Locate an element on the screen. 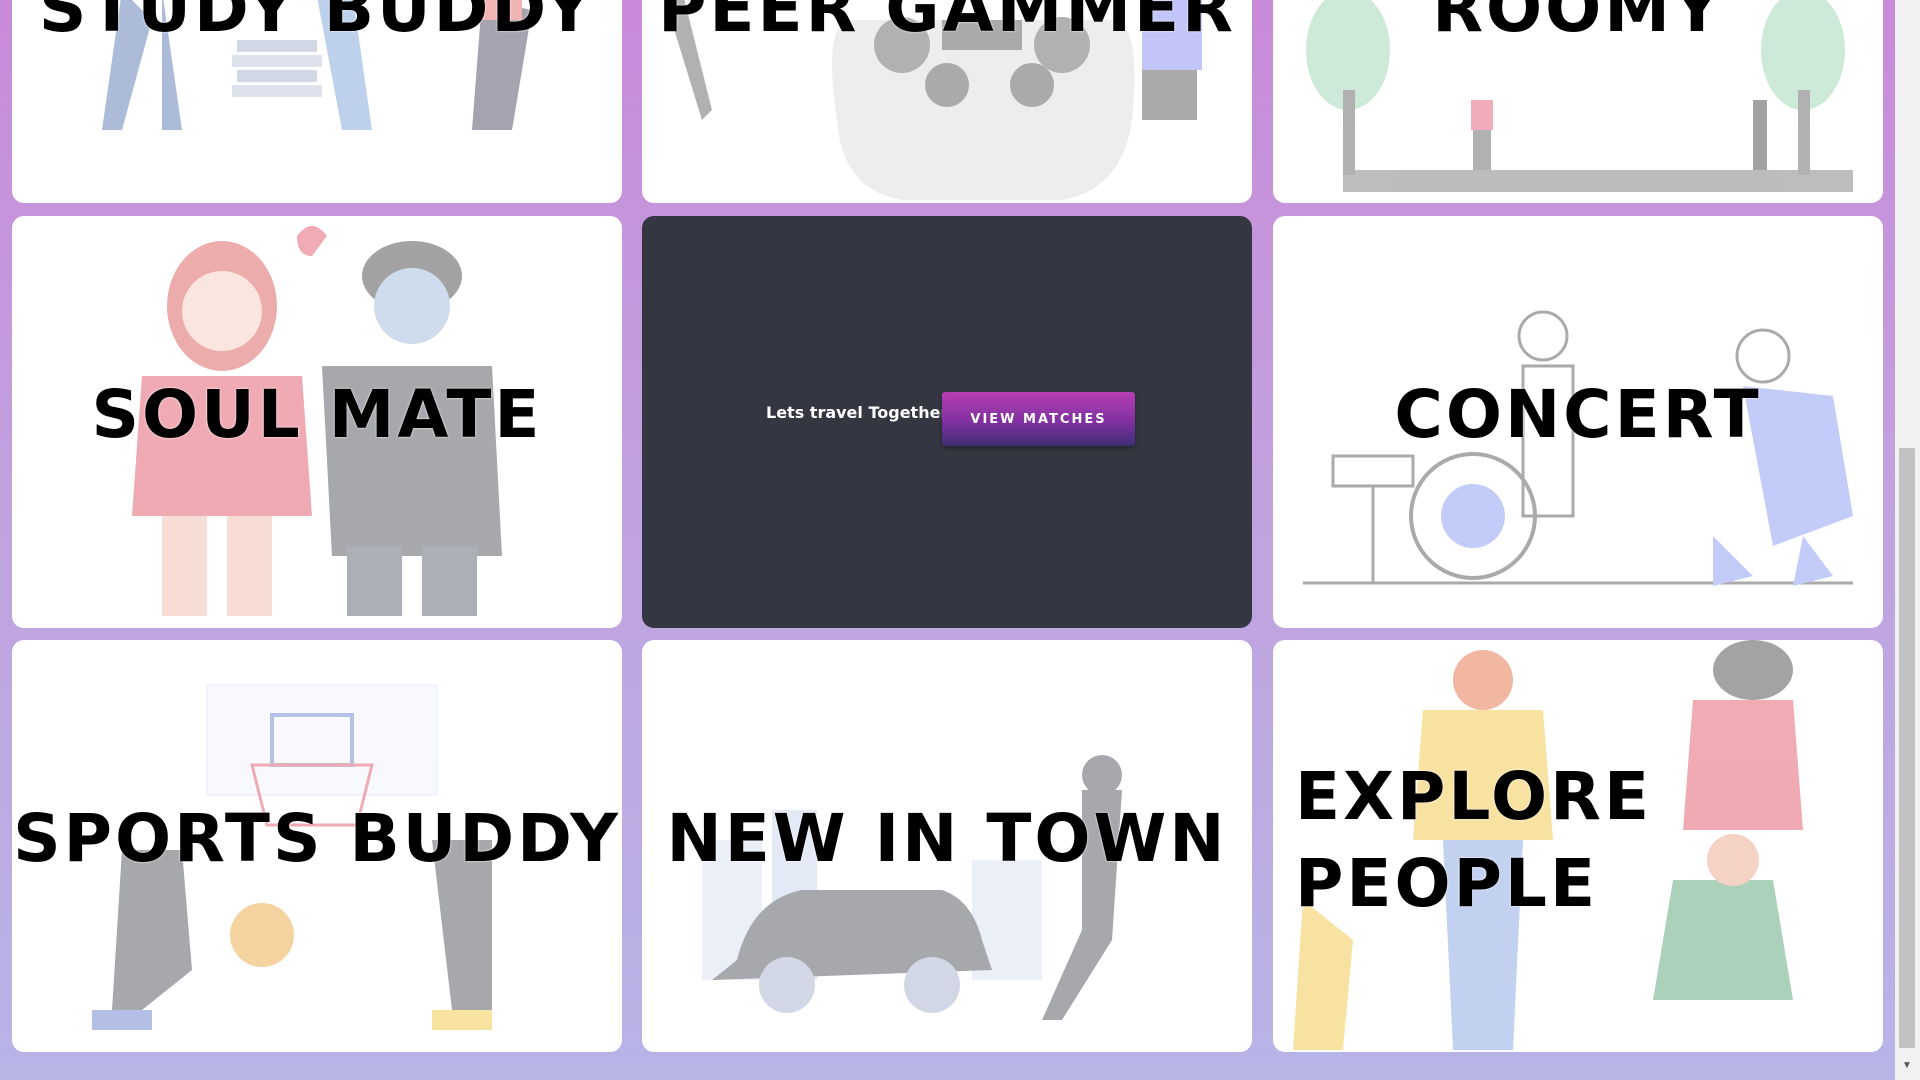 The height and width of the screenshot is (1080, 1920). view-matches-button: VIEW MATCHES is located at coordinates (1038, 419).